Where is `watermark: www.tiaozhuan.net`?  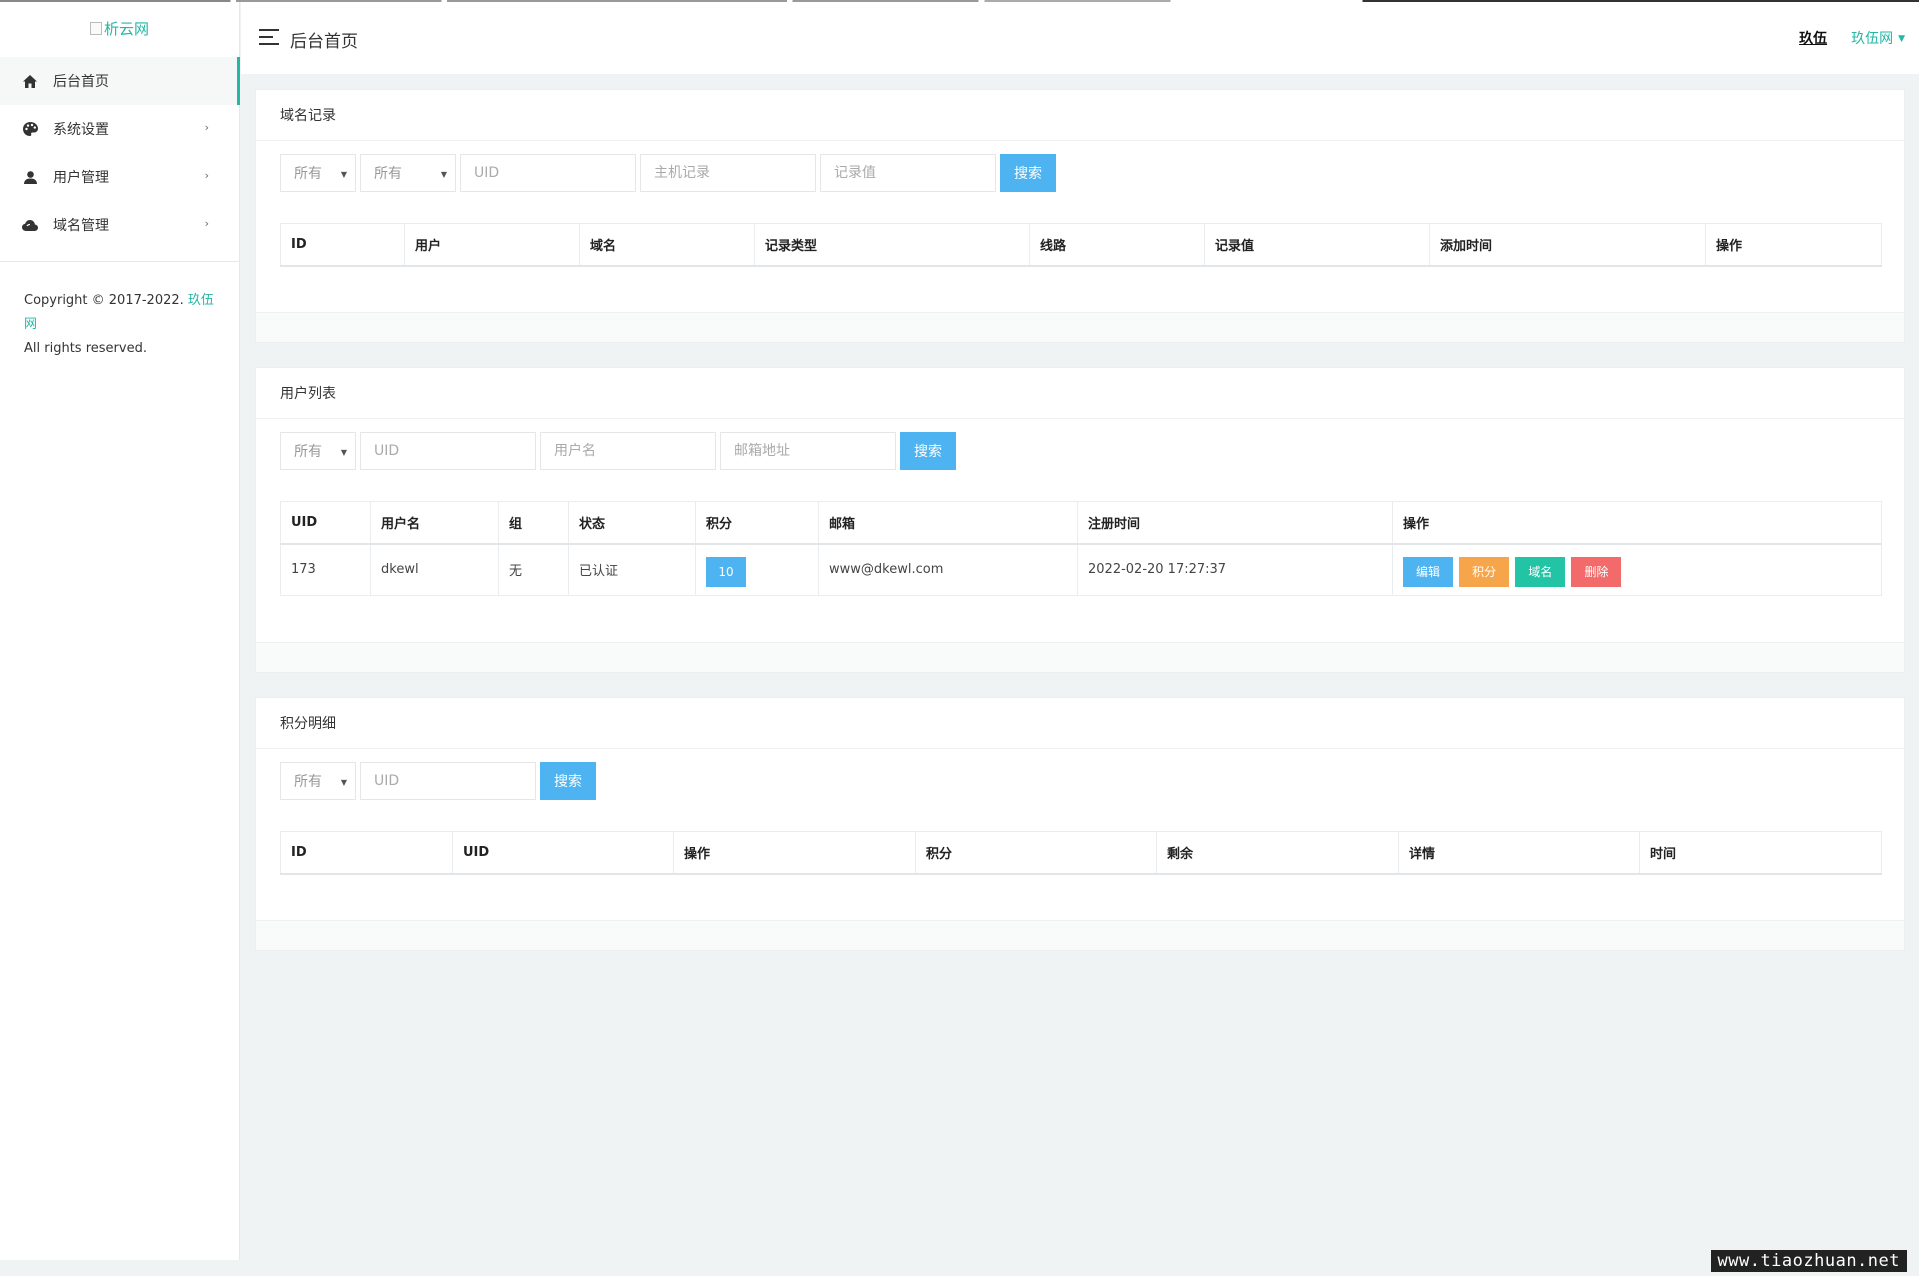 watermark: www.tiaozhuan.net is located at coordinates (1808, 1261).